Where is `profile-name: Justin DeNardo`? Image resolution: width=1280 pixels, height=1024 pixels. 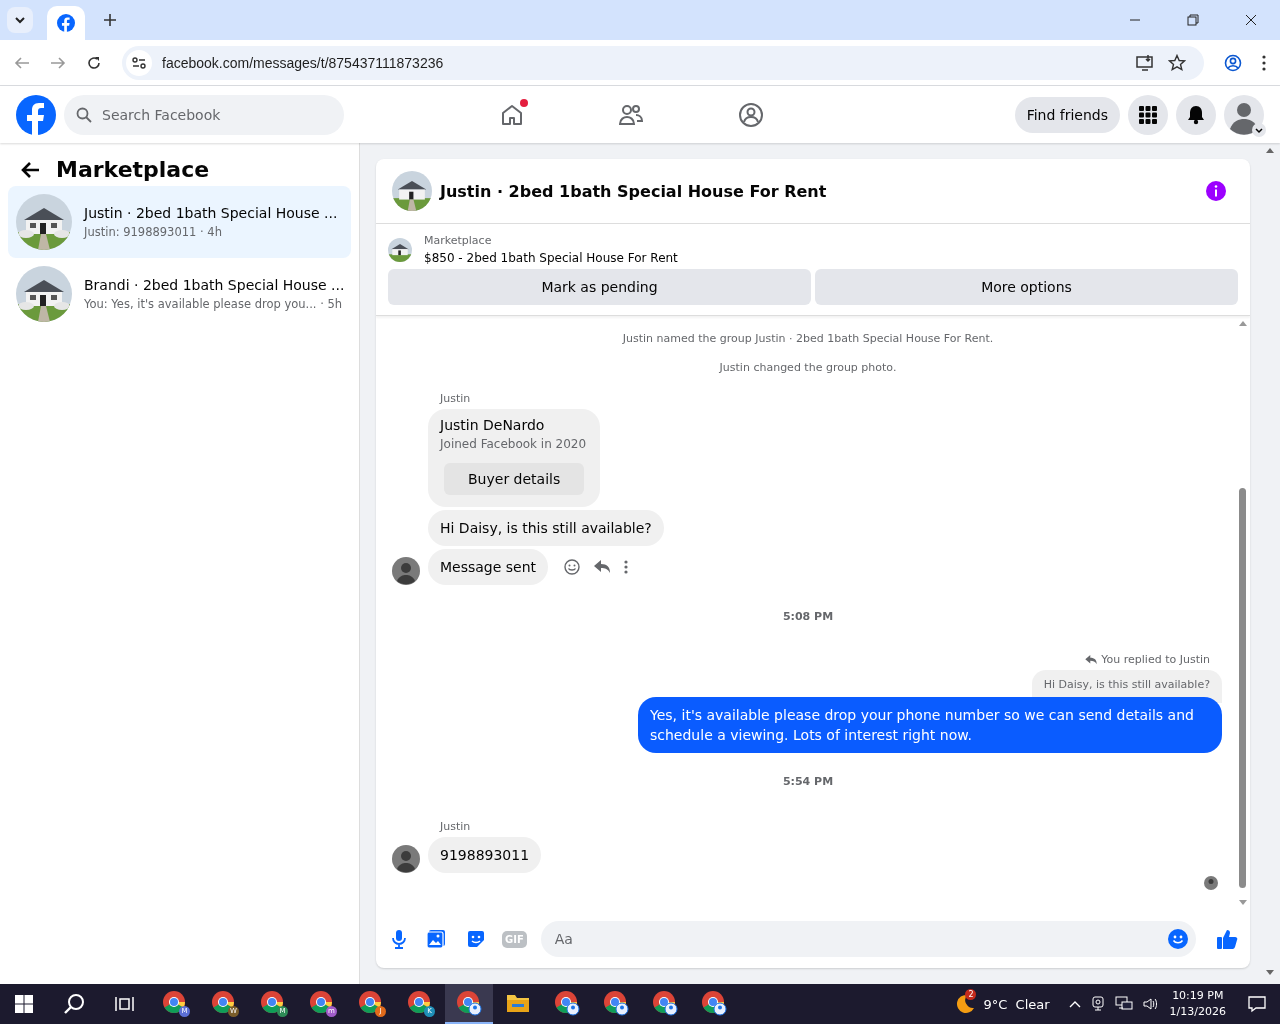
profile-name: Justin DeNardo is located at coordinates (492, 425).